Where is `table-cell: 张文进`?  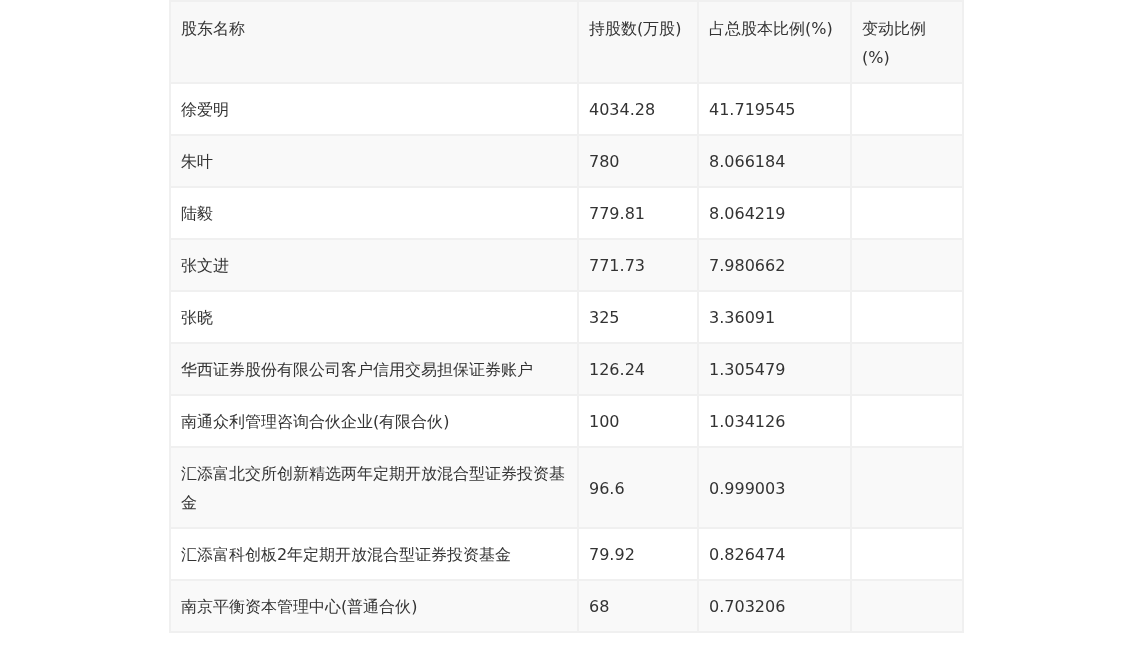 table-cell: 张文进 is located at coordinates (374, 265).